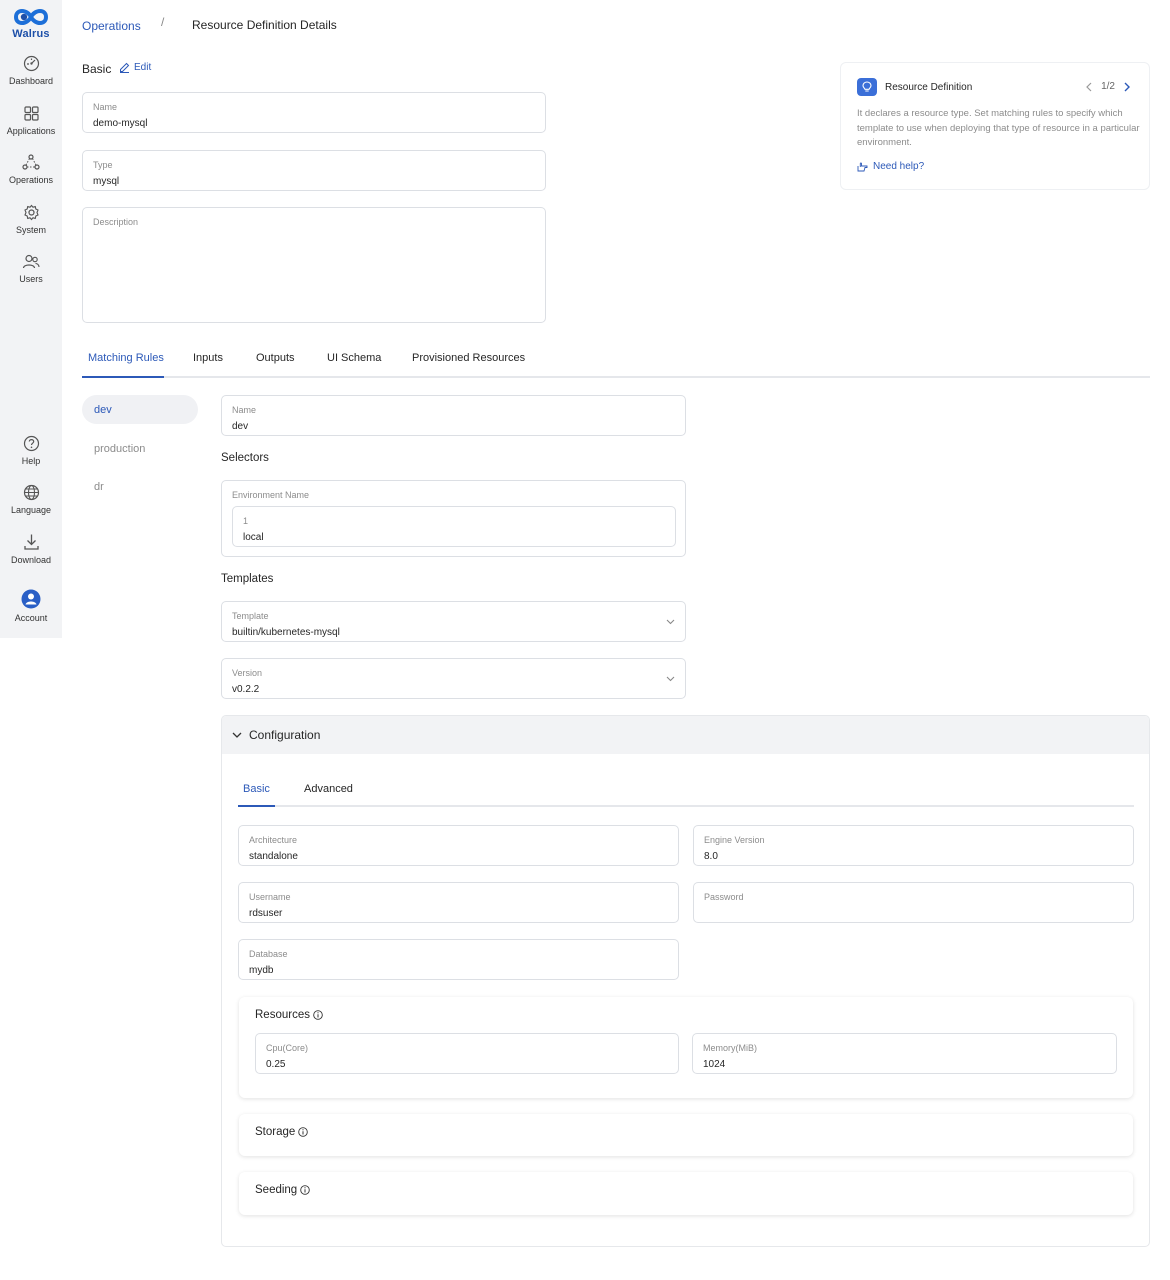 Image resolution: width=1170 pixels, height=1280 pixels. Describe the element at coordinates (208, 358) in the screenshot. I see `tab-inputs: Inputs` at that location.